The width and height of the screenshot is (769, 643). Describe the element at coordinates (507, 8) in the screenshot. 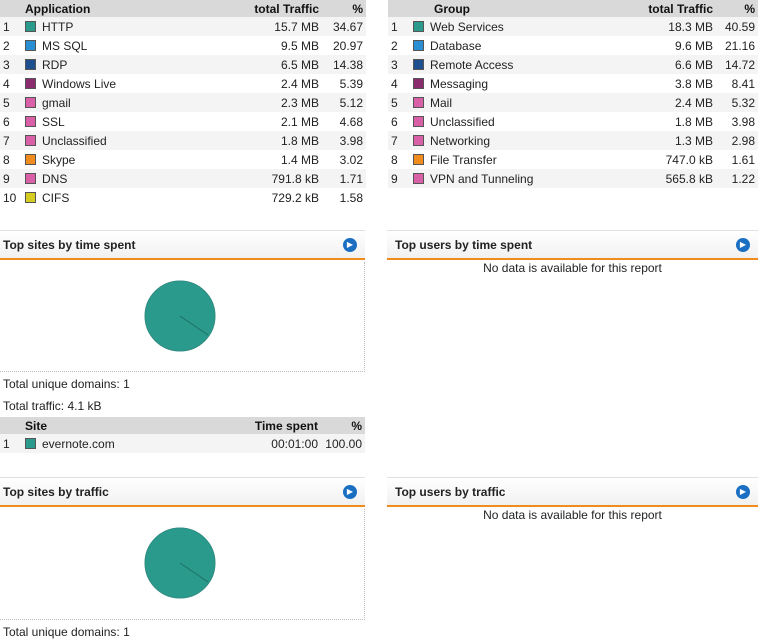

I see `group-header: Group` at that location.